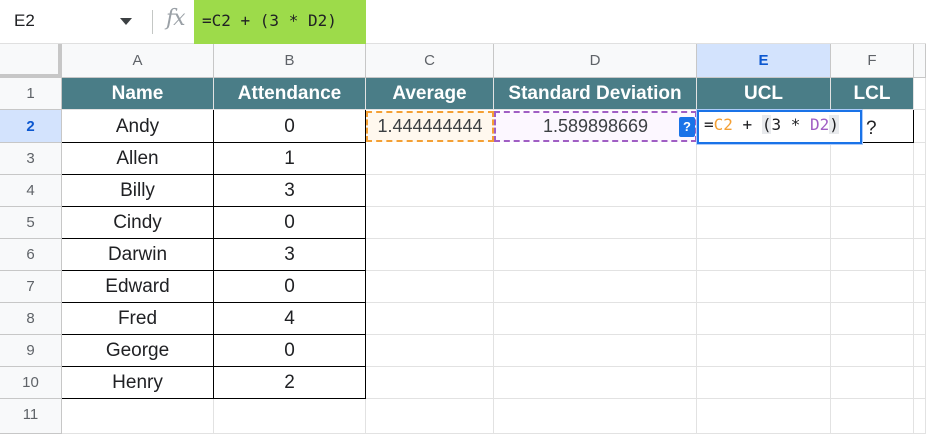  What do you see at coordinates (595, 126) in the screenshot?
I see `cell-d2-standard-deviation: 1.589898669` at bounding box center [595, 126].